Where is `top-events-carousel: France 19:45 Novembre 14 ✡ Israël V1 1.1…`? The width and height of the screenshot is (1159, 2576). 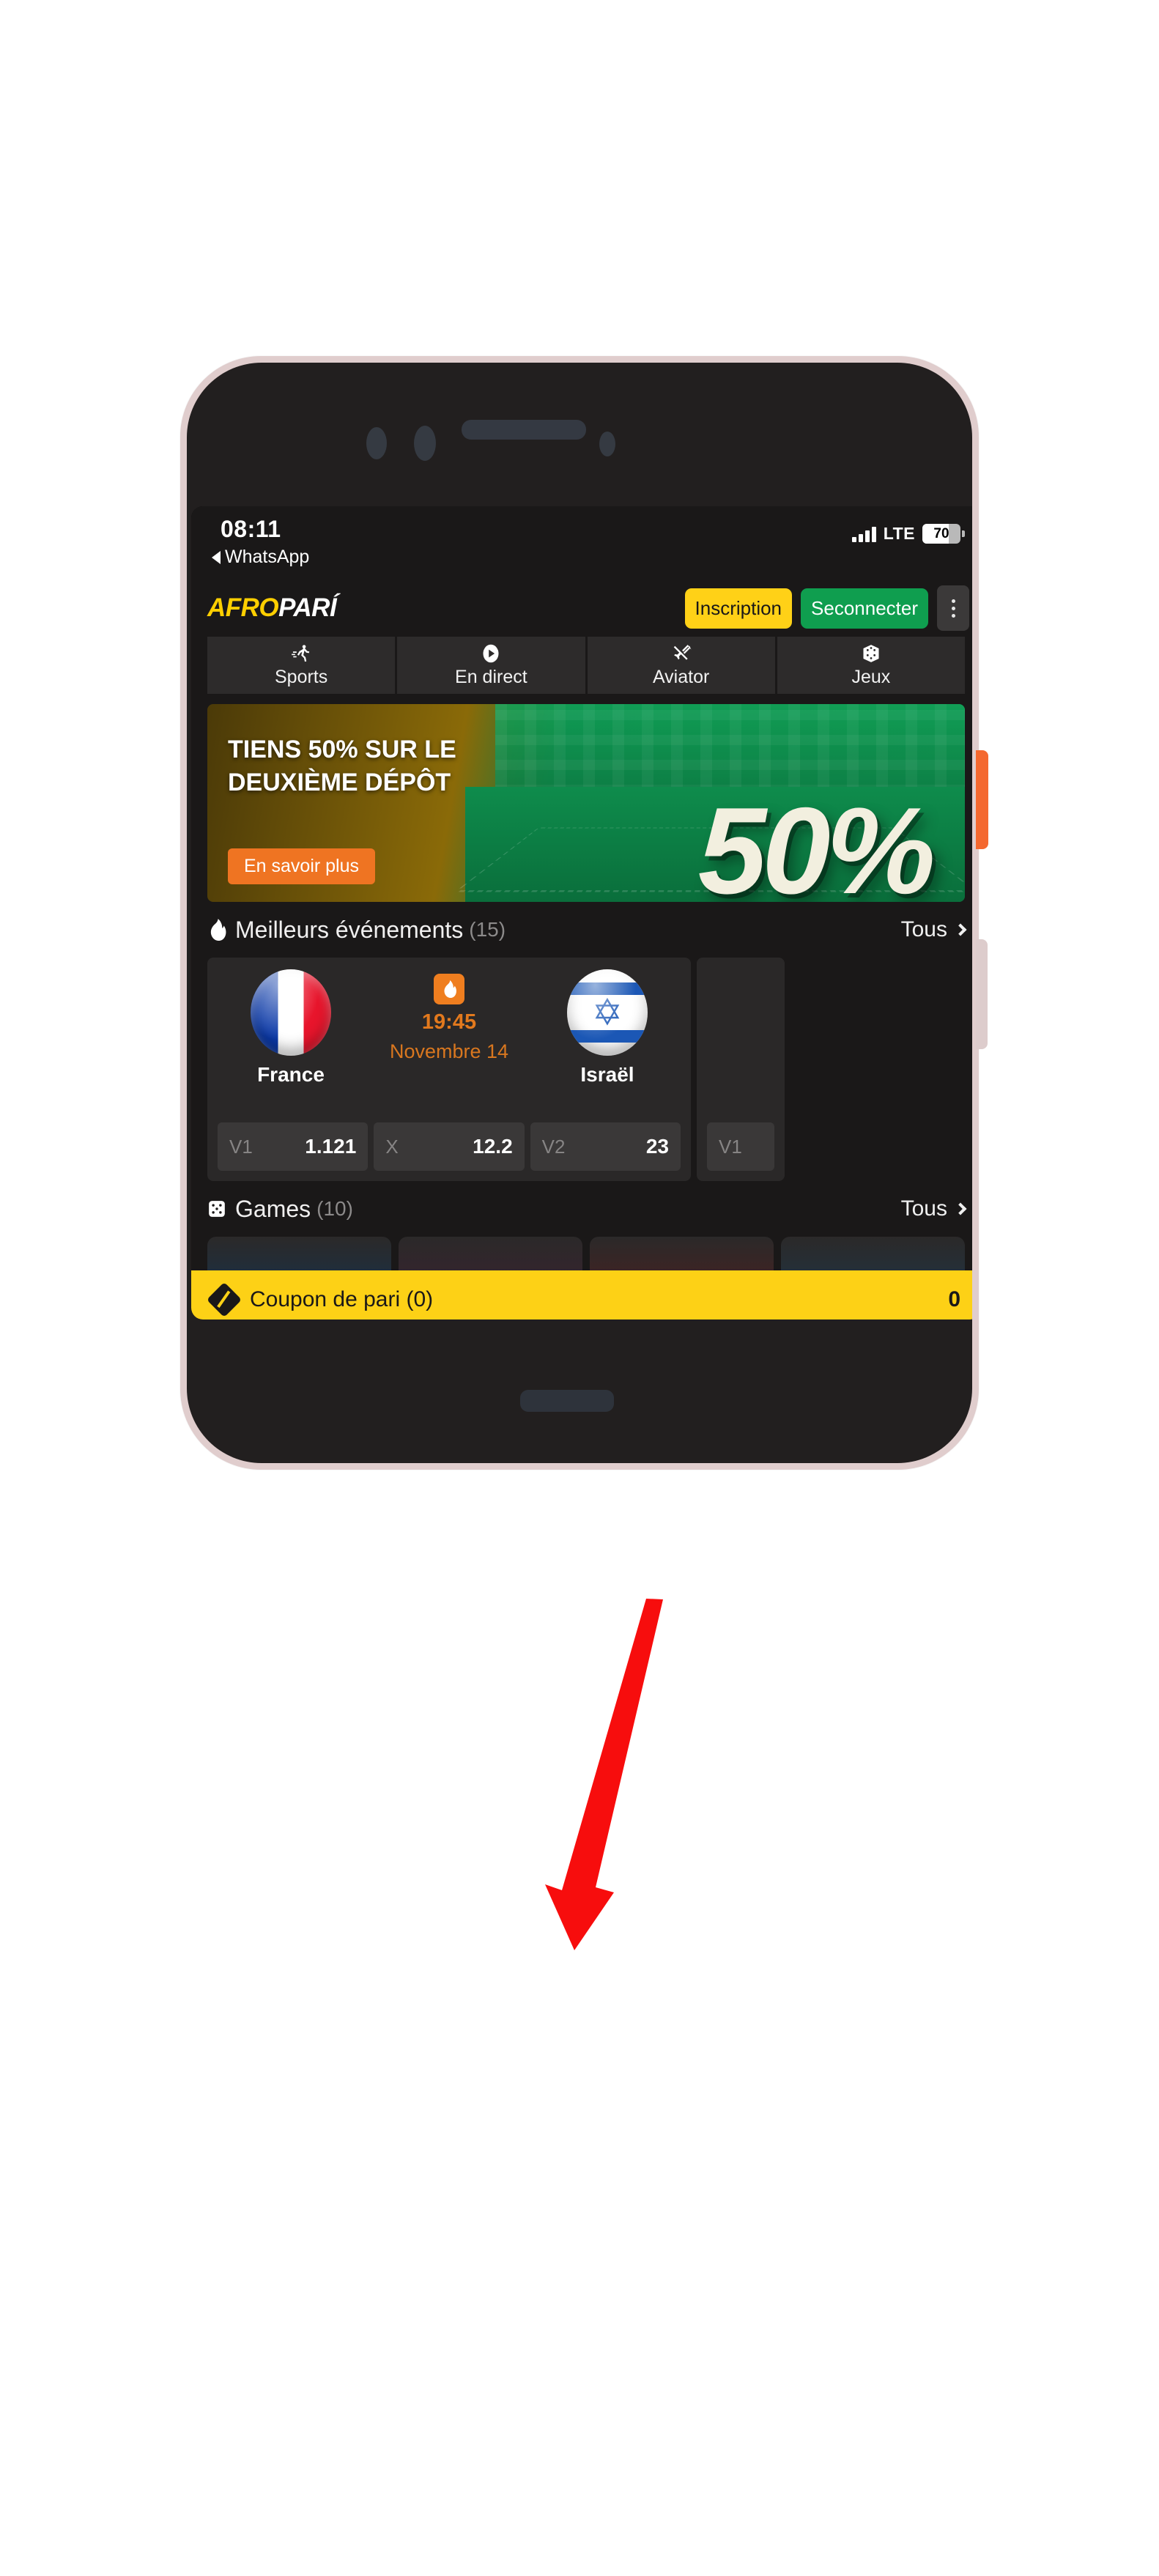
top-events-carousel: France 19:45 Novembre 14 ✡ Israël V1 1.1… is located at coordinates (581, 1069).